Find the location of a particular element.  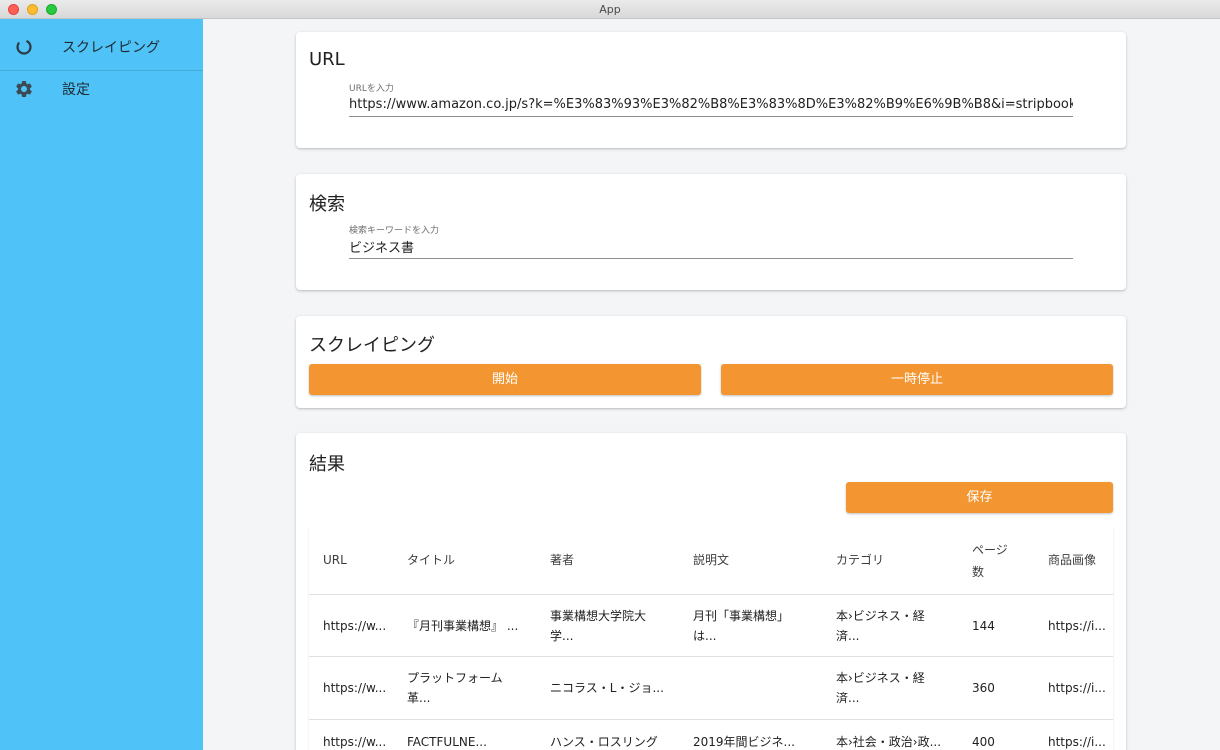

column-header-url: URL is located at coordinates (353, 560).